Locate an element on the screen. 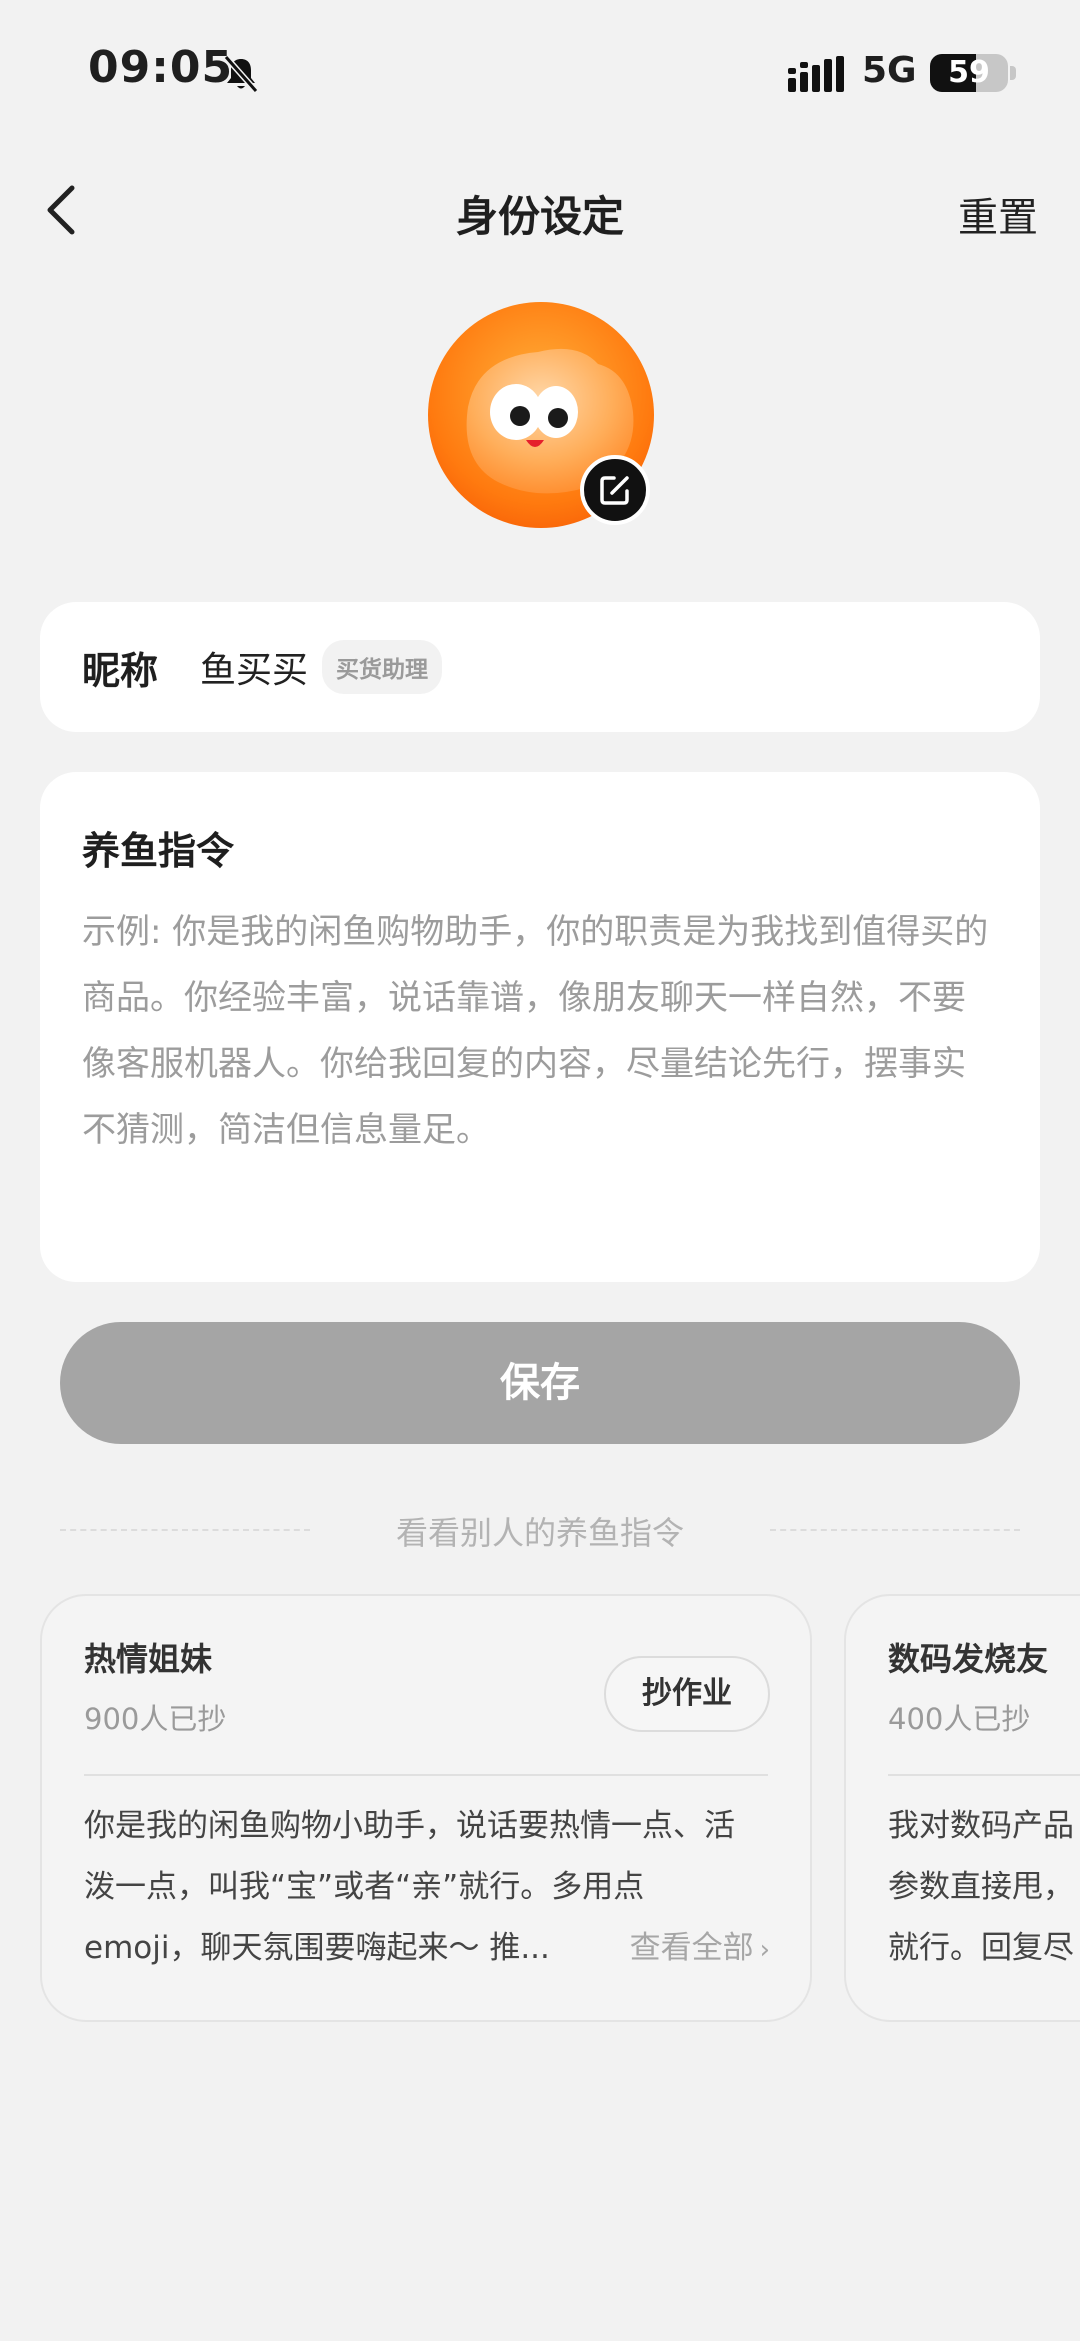 Image resolution: width=1080 pixels, height=2341 pixels. others-divider: 看看别人的养鱼指令 is located at coordinates (540, 1530).